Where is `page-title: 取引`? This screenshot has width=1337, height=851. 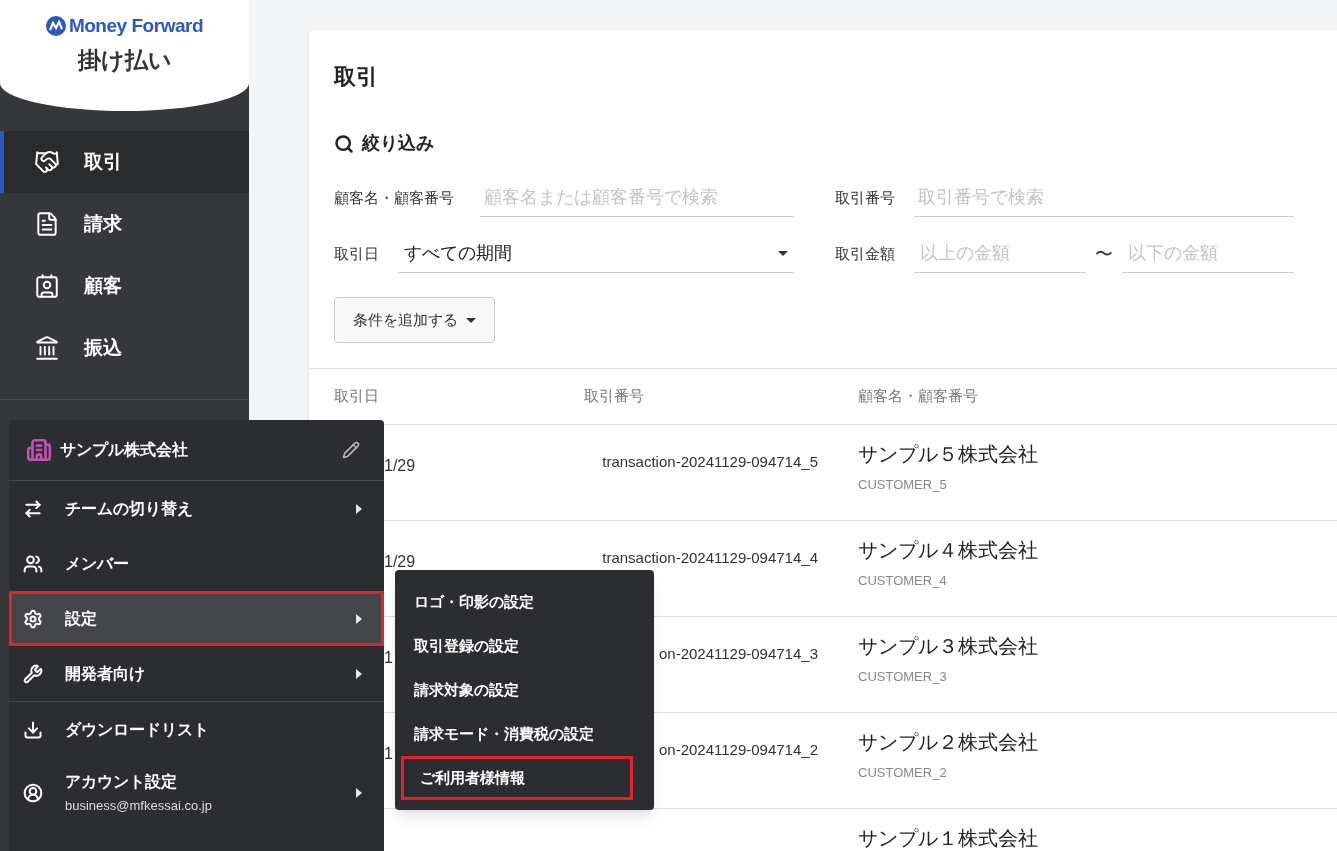
page-title: 取引 is located at coordinates (356, 75).